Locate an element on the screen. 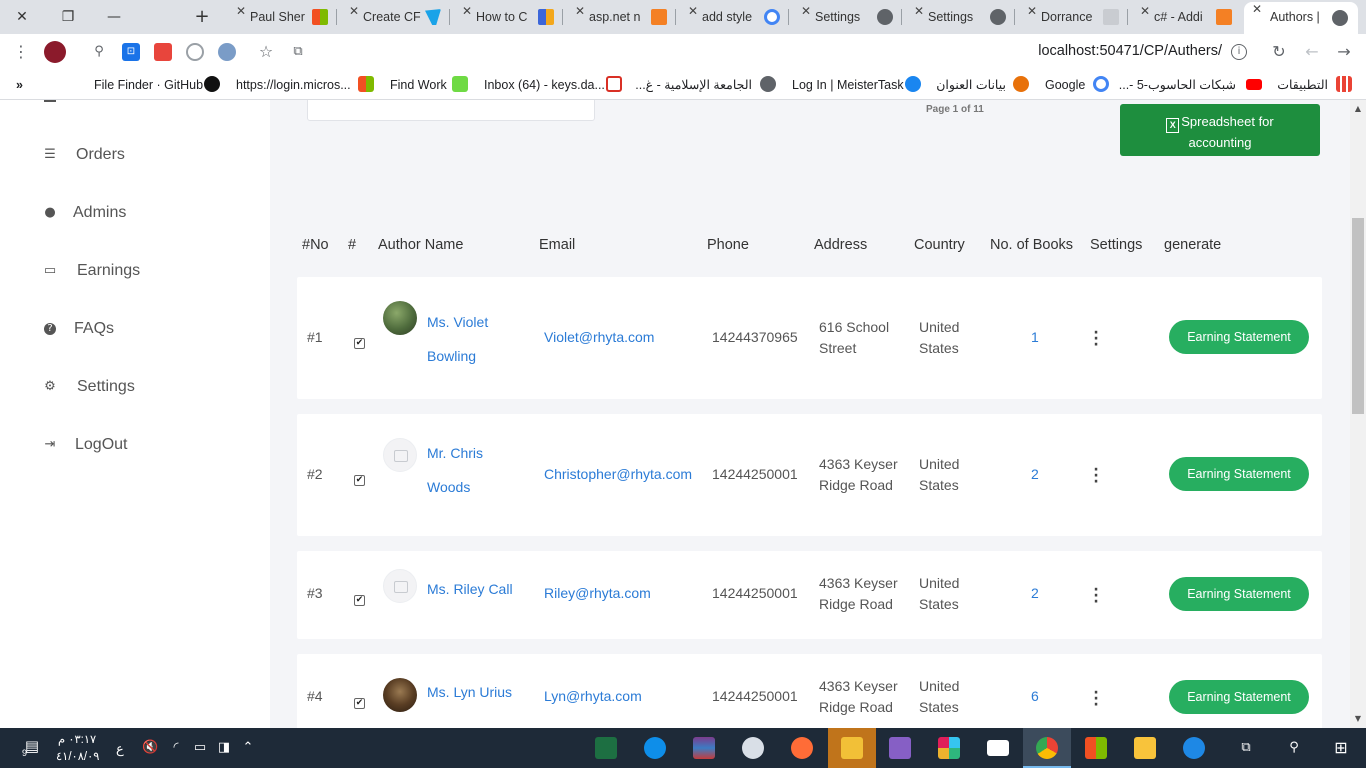 This screenshot has width=1366, height=768. taskbar-app-visual-studio is located at coordinates (900, 748).